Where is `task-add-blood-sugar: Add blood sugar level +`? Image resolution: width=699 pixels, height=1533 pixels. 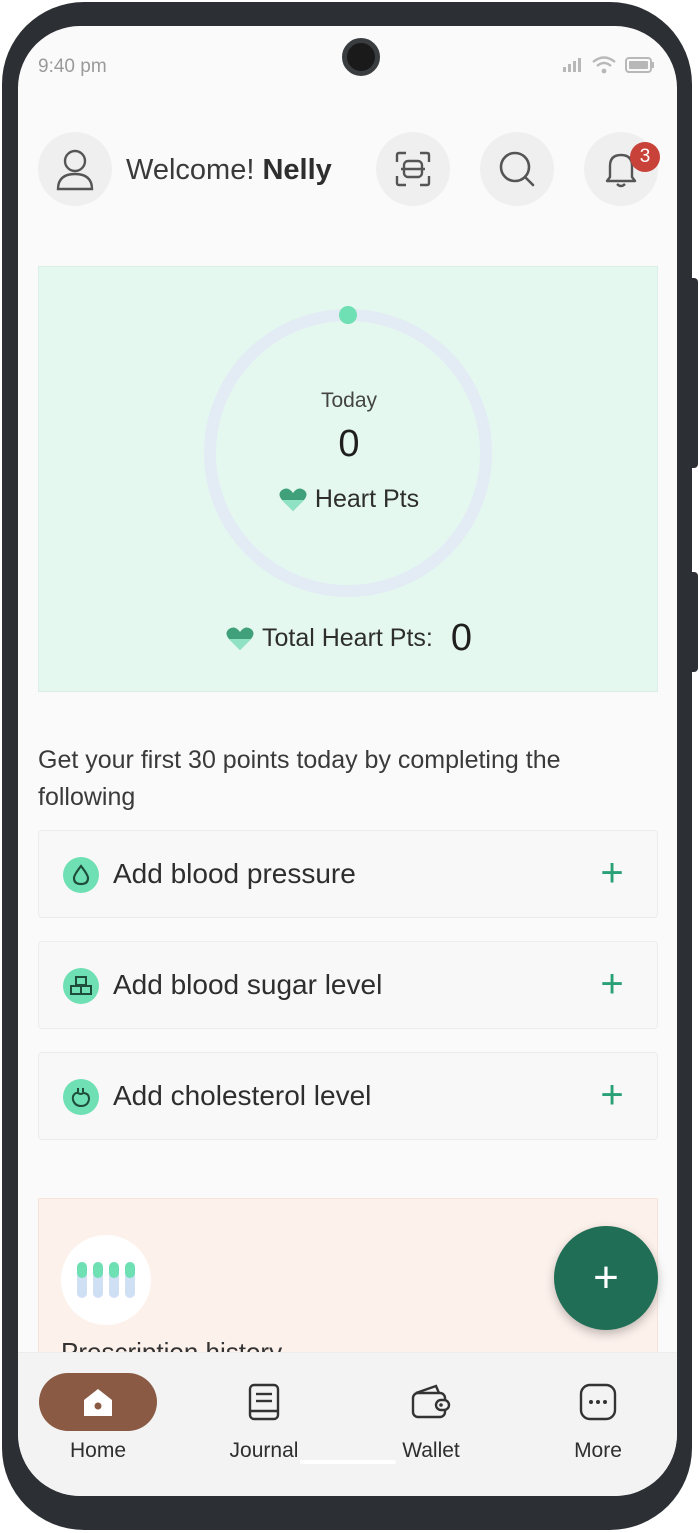 task-add-blood-sugar: Add blood sugar level + is located at coordinates (348, 985).